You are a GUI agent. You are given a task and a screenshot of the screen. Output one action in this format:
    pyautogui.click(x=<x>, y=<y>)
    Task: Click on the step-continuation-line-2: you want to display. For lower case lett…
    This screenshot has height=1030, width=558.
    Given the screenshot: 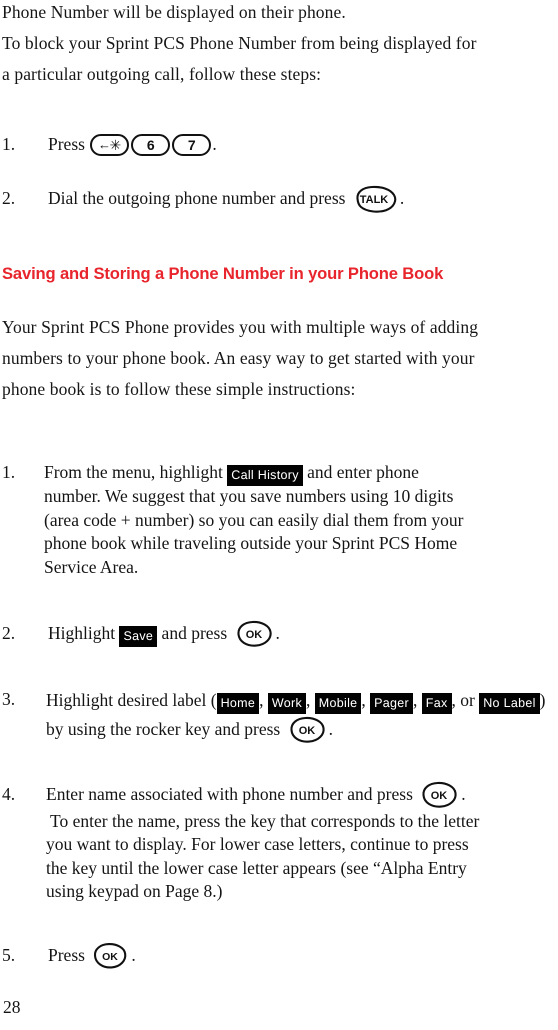 What is the action you would take?
    pyautogui.click(x=257, y=844)
    